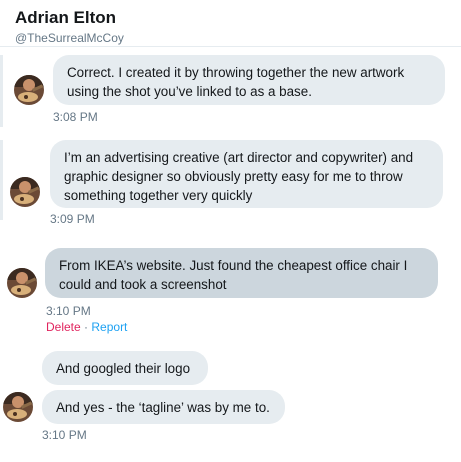  Describe the element at coordinates (109, 327) in the screenshot. I see `report-link: Report` at that location.